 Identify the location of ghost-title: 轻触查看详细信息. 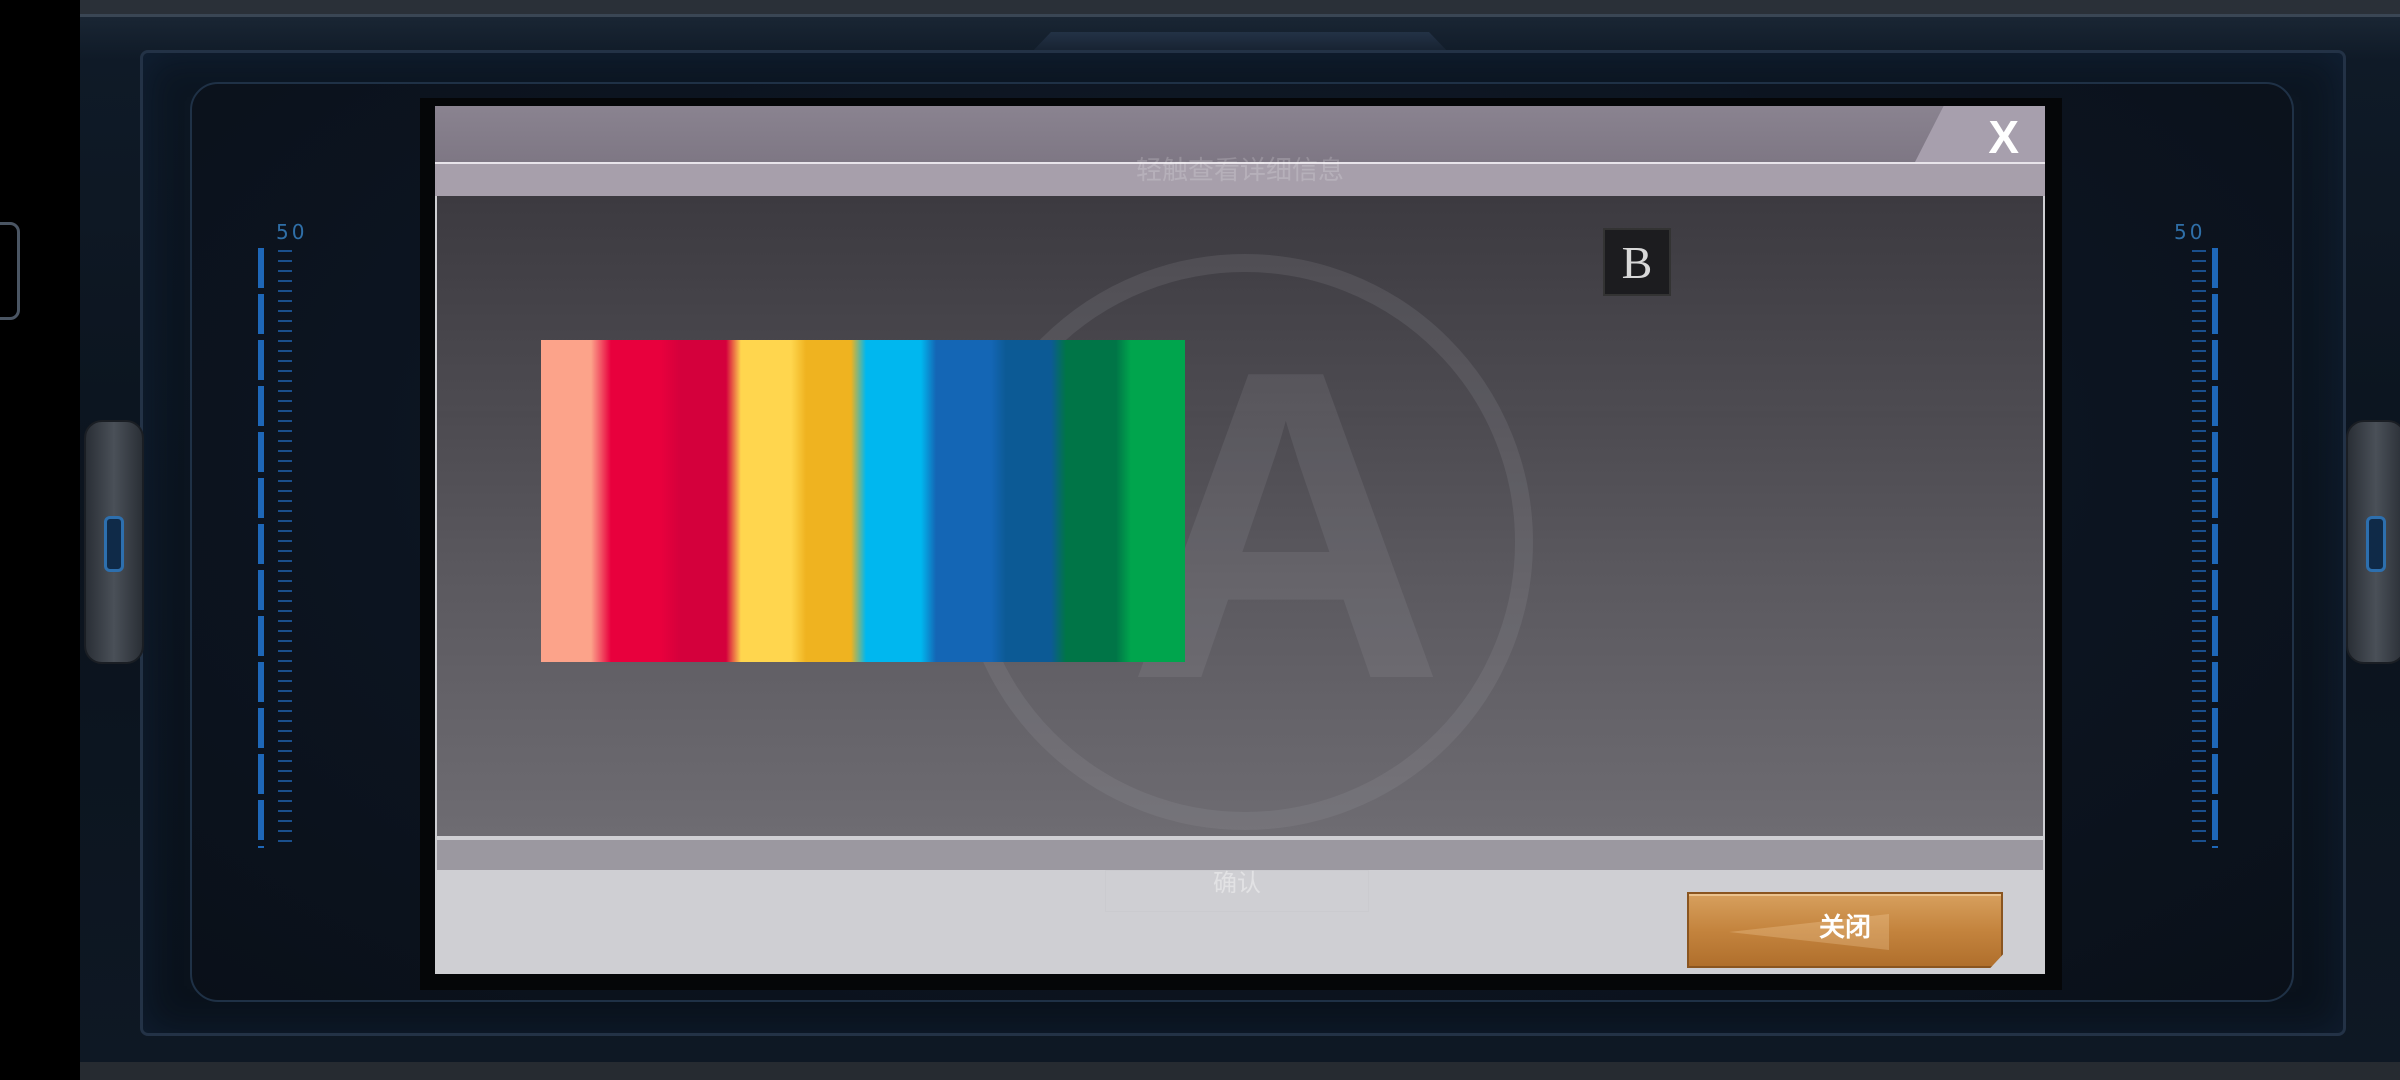
(1239, 171).